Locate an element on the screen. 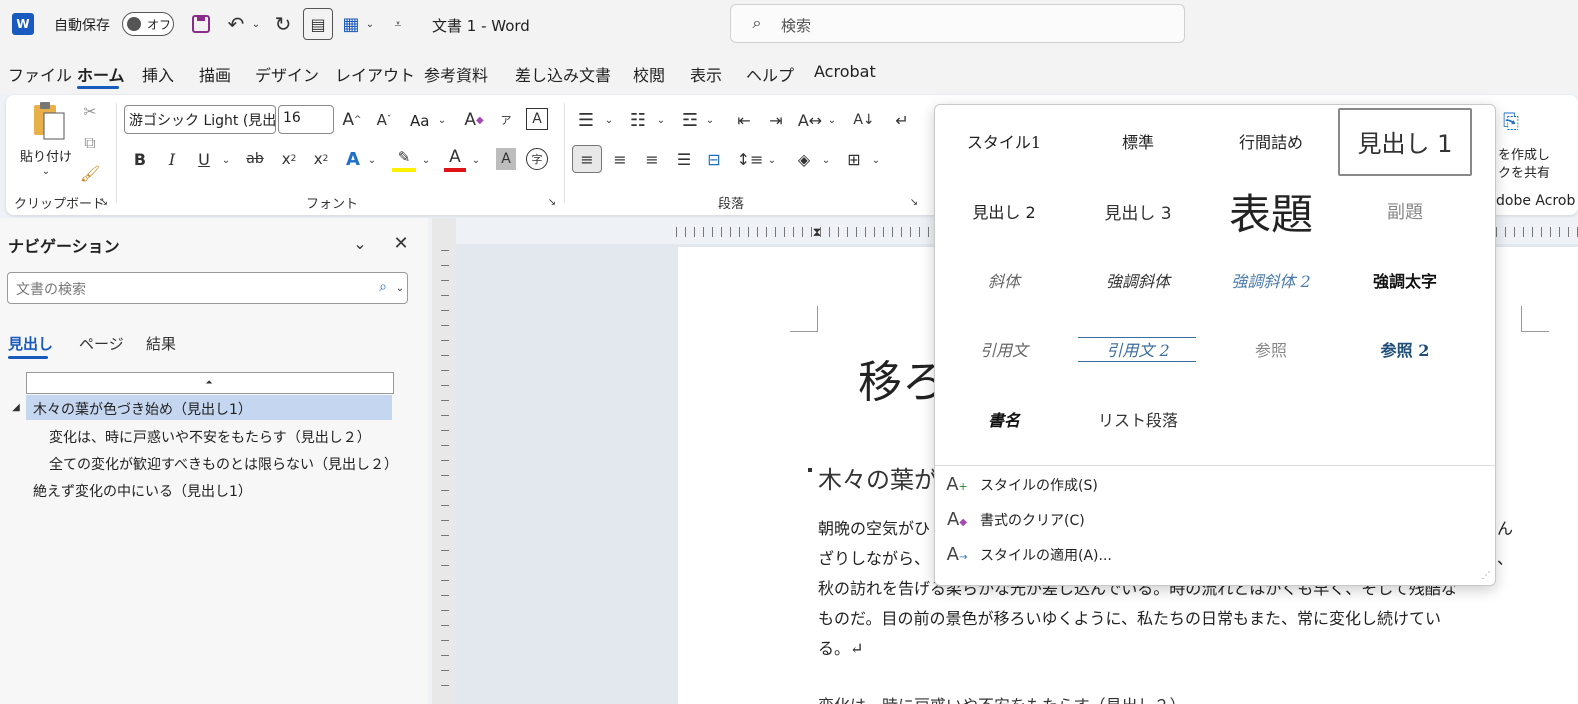 The height and width of the screenshot is (704, 1578). page-view-icon: ▤ is located at coordinates (318, 24).